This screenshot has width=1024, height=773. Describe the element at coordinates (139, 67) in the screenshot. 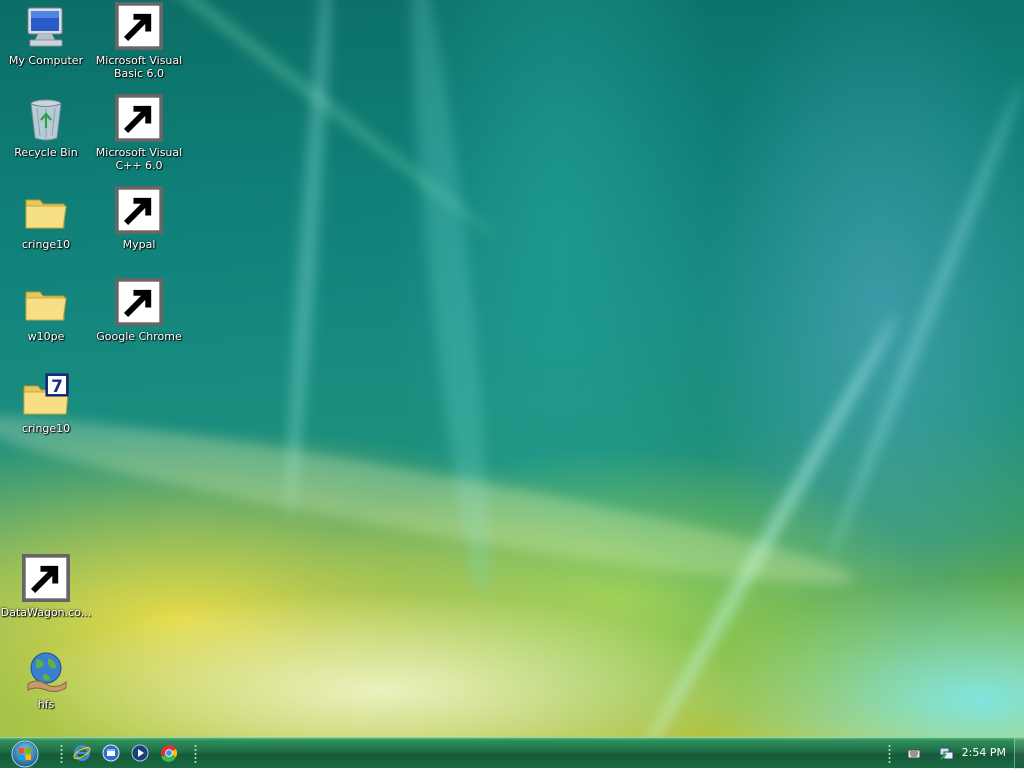

I see `icon-label: Microsoft Visual Basic 6.0` at that location.